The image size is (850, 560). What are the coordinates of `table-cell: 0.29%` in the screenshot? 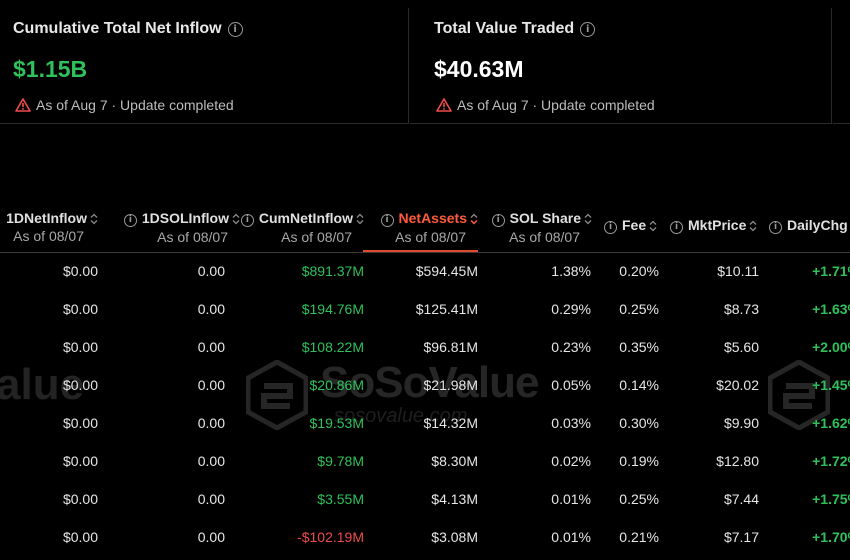 It's located at (571, 309).